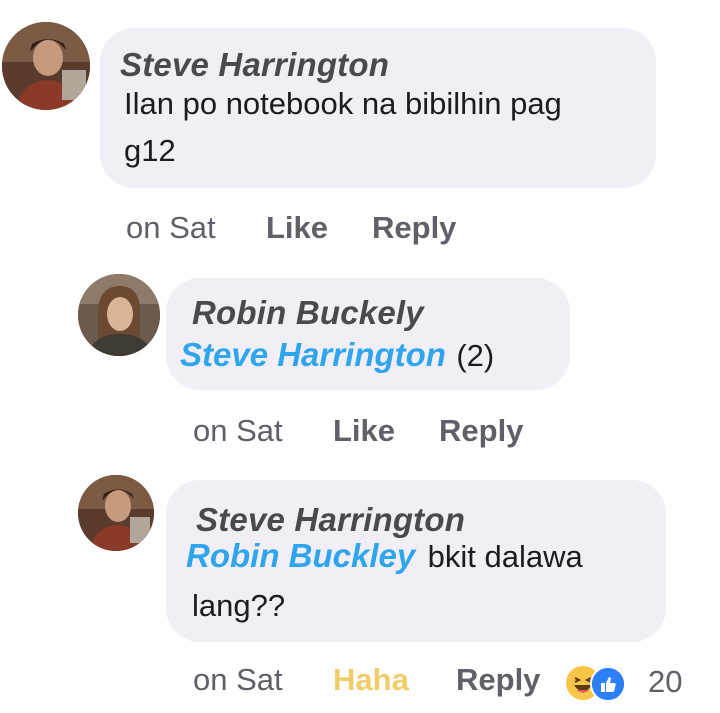 Image resolution: width=720 pixels, height=713 pixels. Describe the element at coordinates (505, 556) in the screenshot. I see `comment-text-value: bkit dalawa` at that location.